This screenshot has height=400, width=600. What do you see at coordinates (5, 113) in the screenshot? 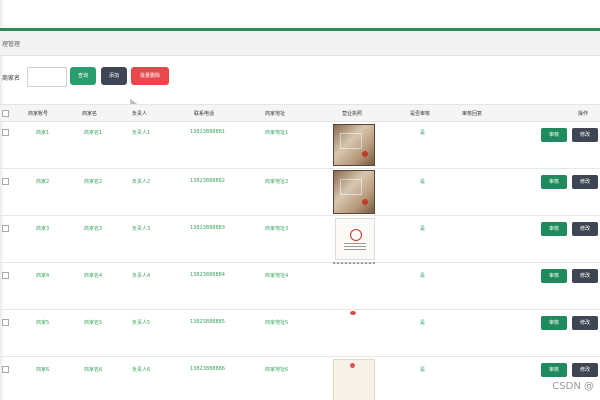
I see `select-all-checkbox` at bounding box center [5, 113].